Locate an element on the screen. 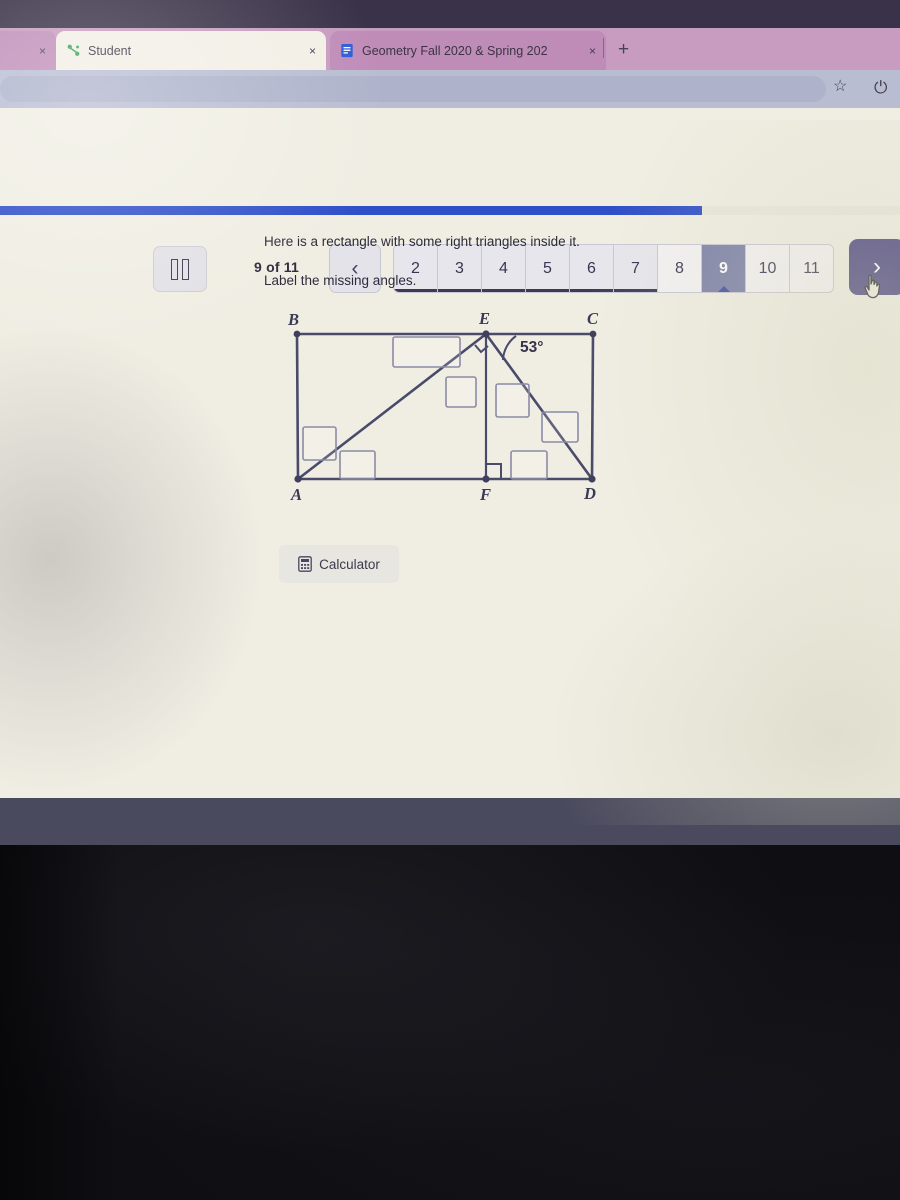  question-line-2: Label the missing angles. is located at coordinates (340, 280).